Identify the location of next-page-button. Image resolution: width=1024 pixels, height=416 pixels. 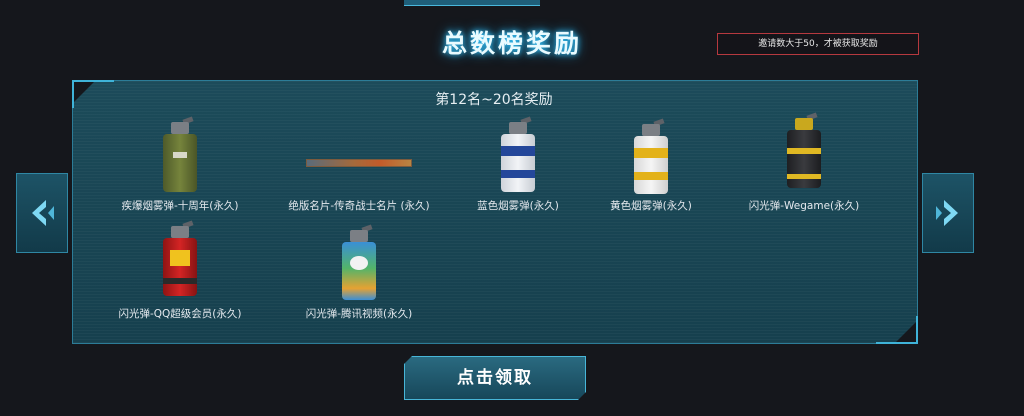
(948, 213).